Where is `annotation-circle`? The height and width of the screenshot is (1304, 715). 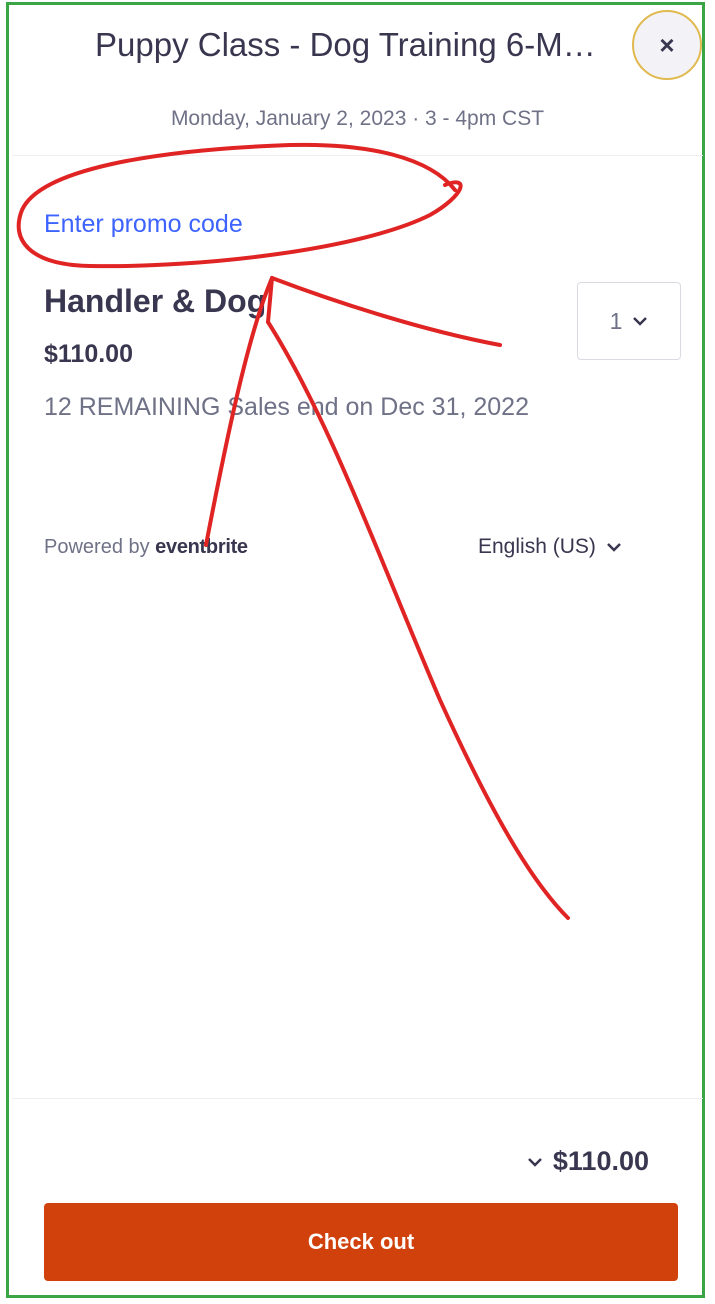 annotation-circle is located at coordinates (239, 205).